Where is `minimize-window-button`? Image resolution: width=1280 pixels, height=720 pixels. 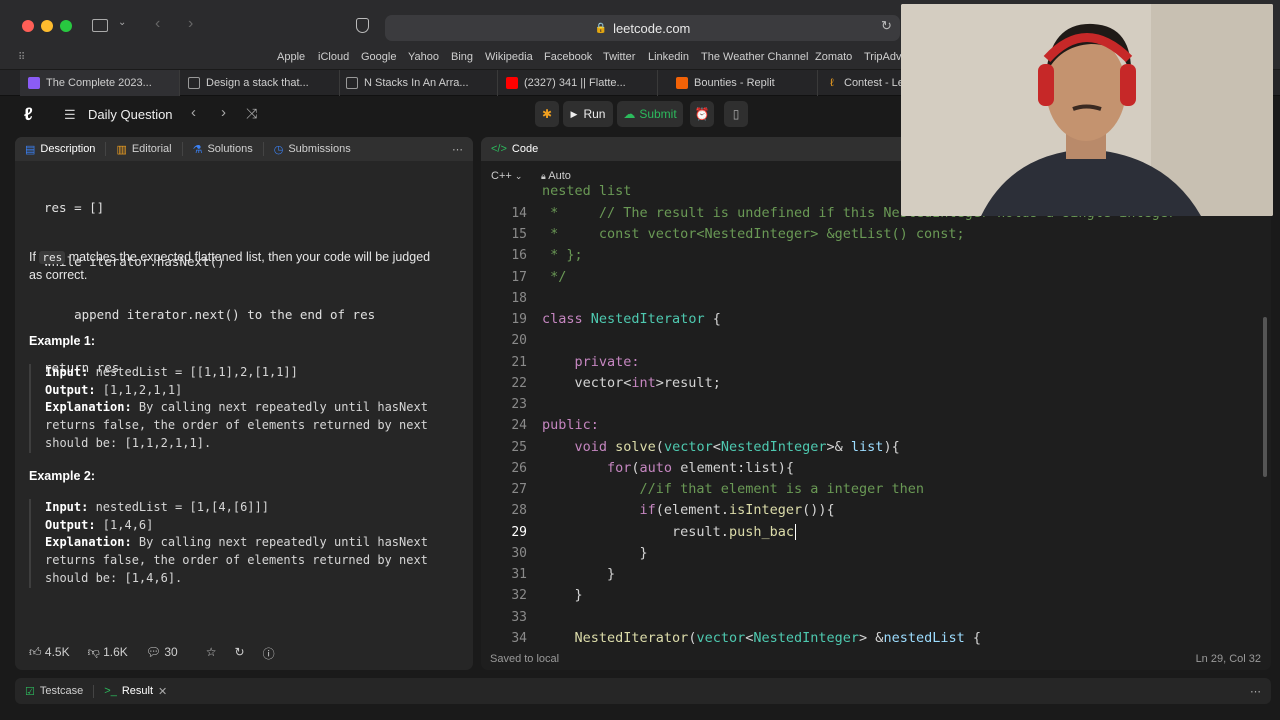
minimize-window-button is located at coordinates (47, 26).